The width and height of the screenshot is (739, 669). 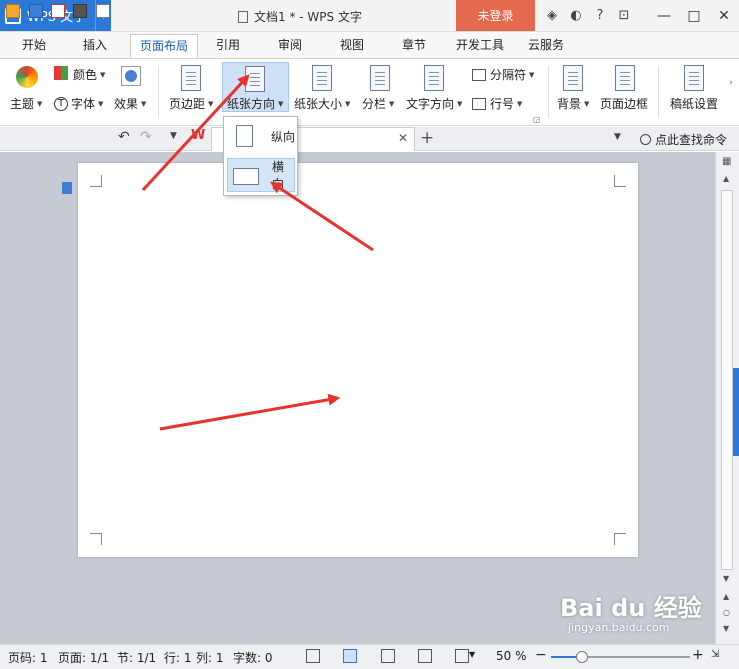 What do you see at coordinates (26, 103) in the screenshot?
I see `theme-button: 主题 ▼` at bounding box center [26, 103].